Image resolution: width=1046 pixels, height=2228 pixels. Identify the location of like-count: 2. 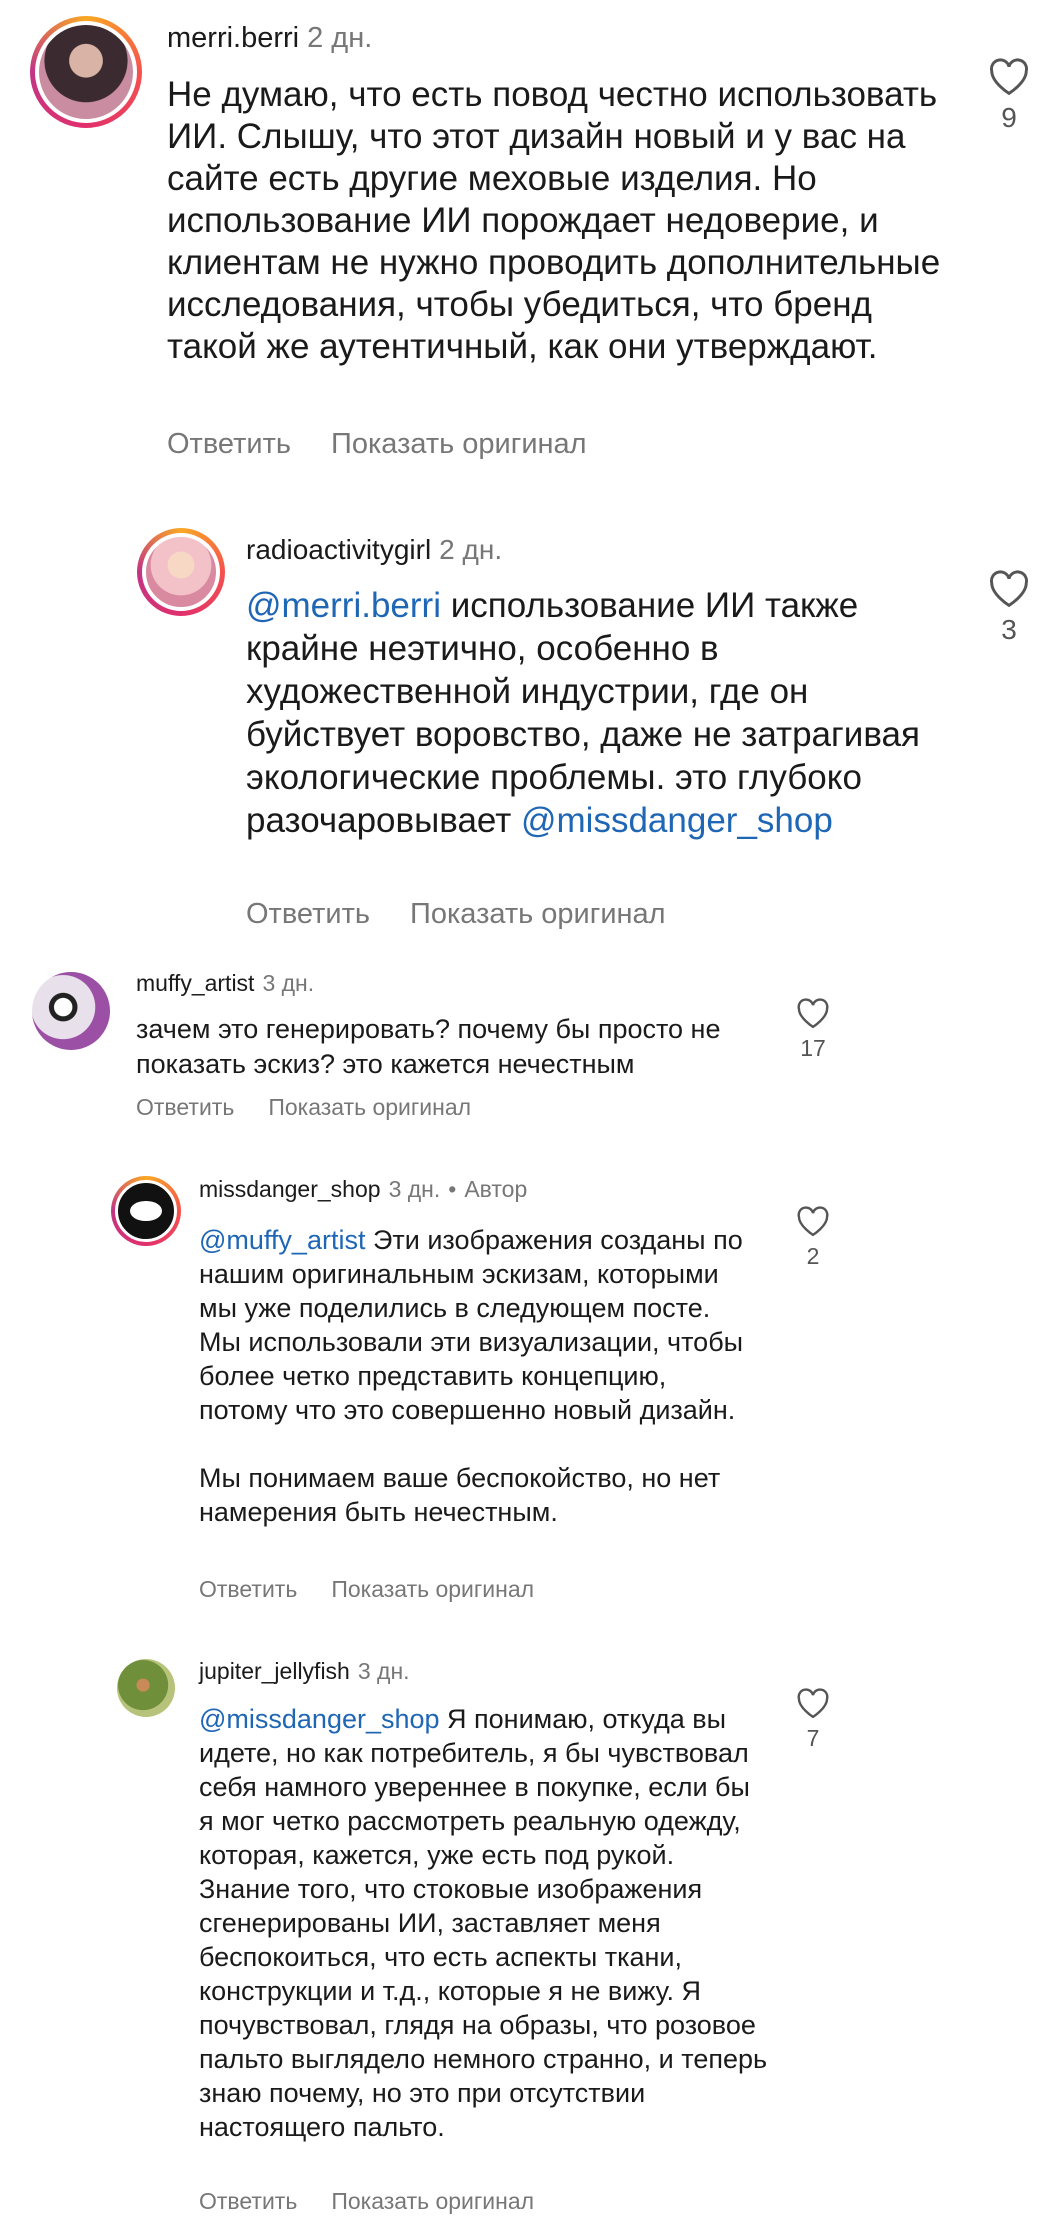
(813, 1256).